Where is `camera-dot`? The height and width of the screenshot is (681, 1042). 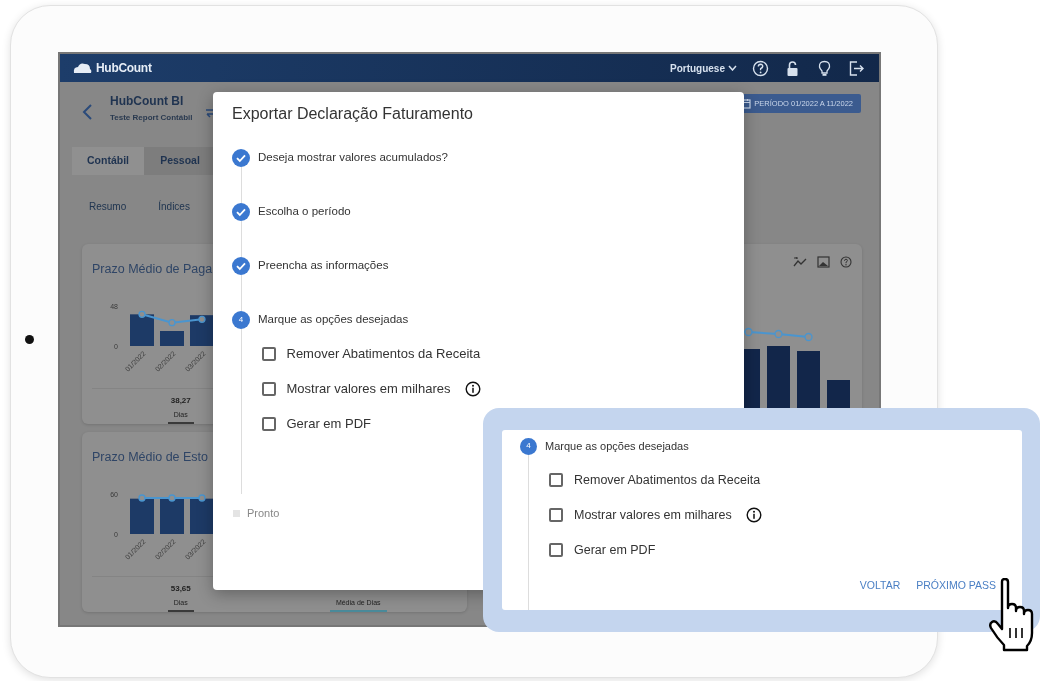 camera-dot is located at coordinates (29, 339).